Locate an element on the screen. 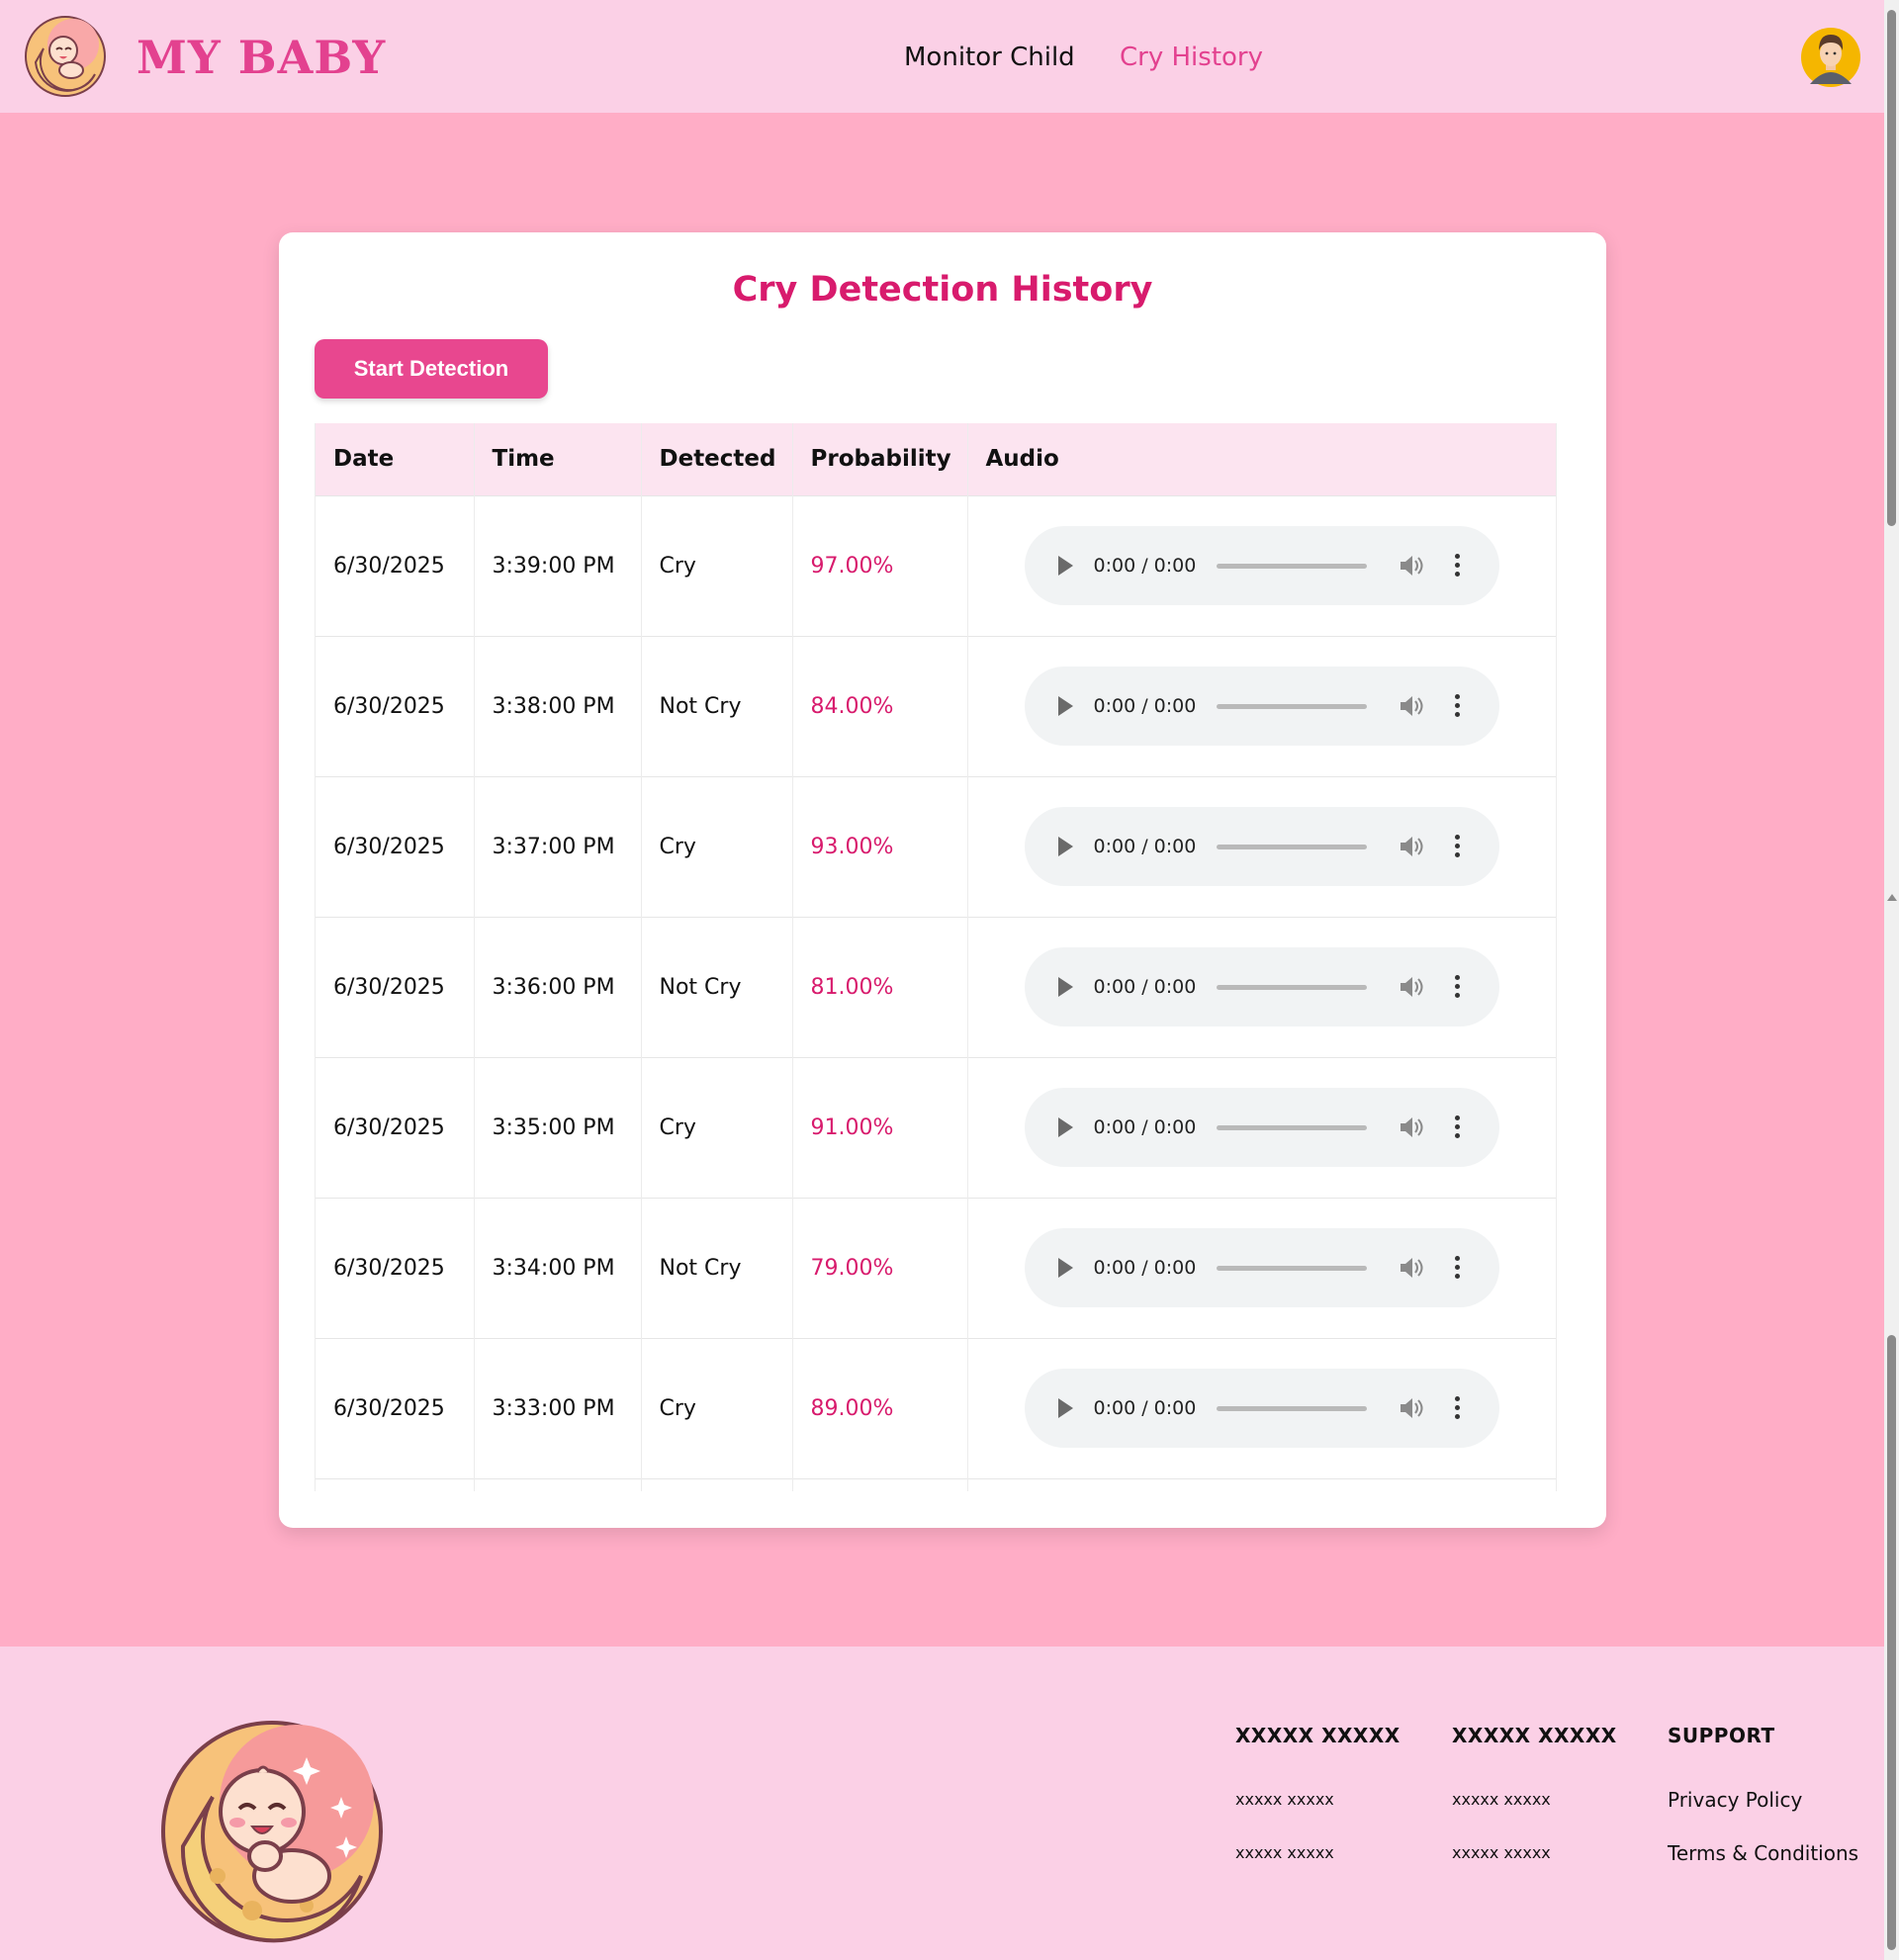 Image resolution: width=1899 pixels, height=1960 pixels. cell-probability: 79.00% is located at coordinates (880, 1267).